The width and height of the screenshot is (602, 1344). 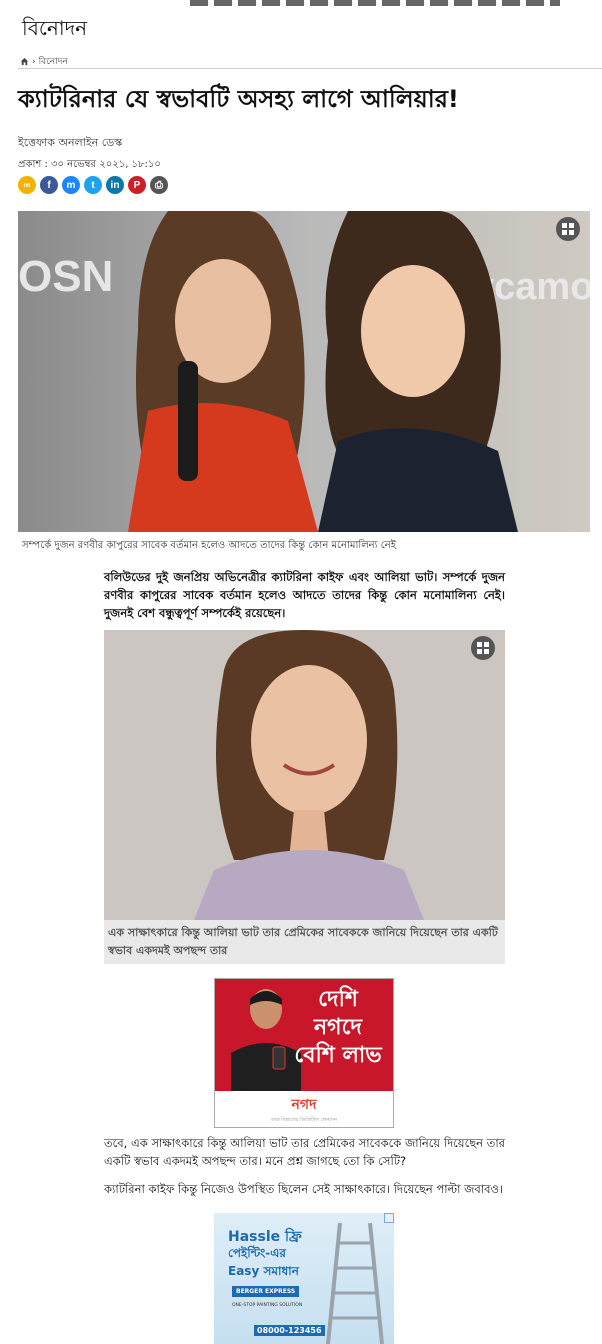 I want to click on messenger-share-icon: m, so click(x=71, y=185).